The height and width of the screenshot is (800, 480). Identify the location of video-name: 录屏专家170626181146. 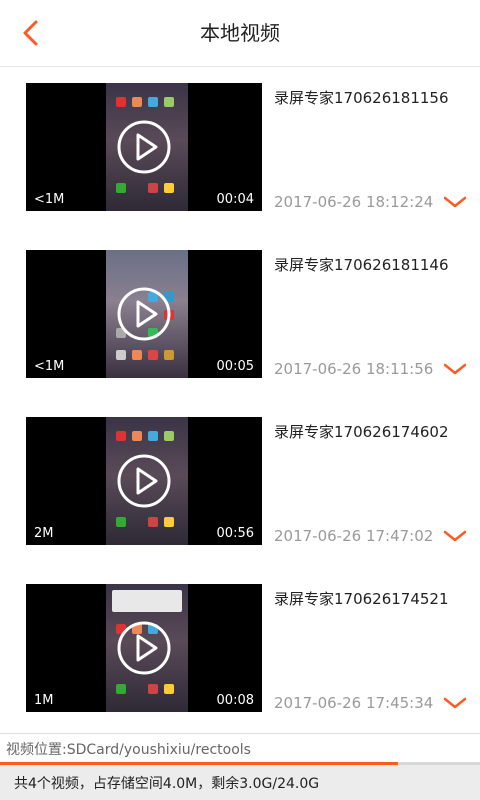
(361, 265).